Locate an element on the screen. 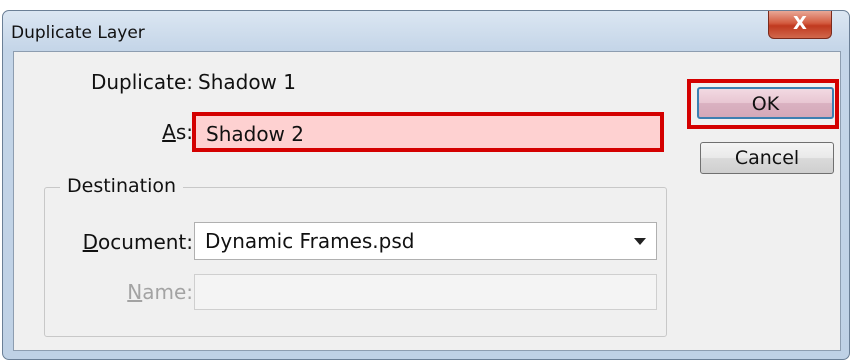  close-button: X is located at coordinates (800, 25).